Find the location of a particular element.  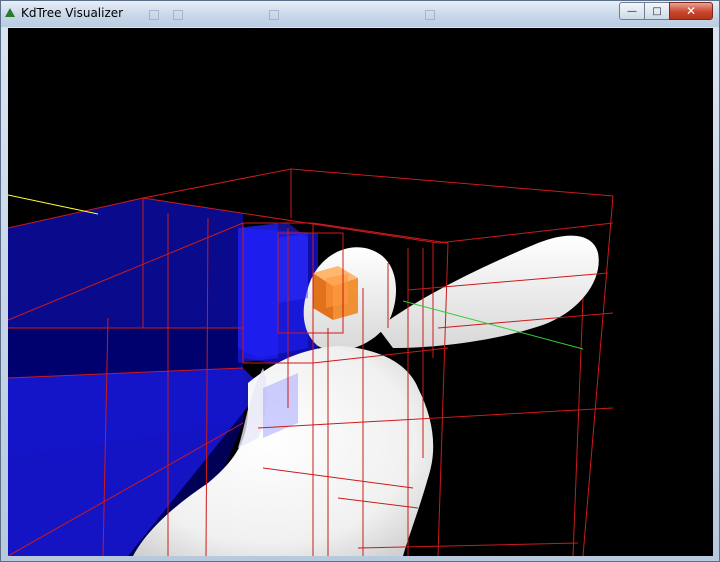

minimize-button: — is located at coordinates (632, 11).